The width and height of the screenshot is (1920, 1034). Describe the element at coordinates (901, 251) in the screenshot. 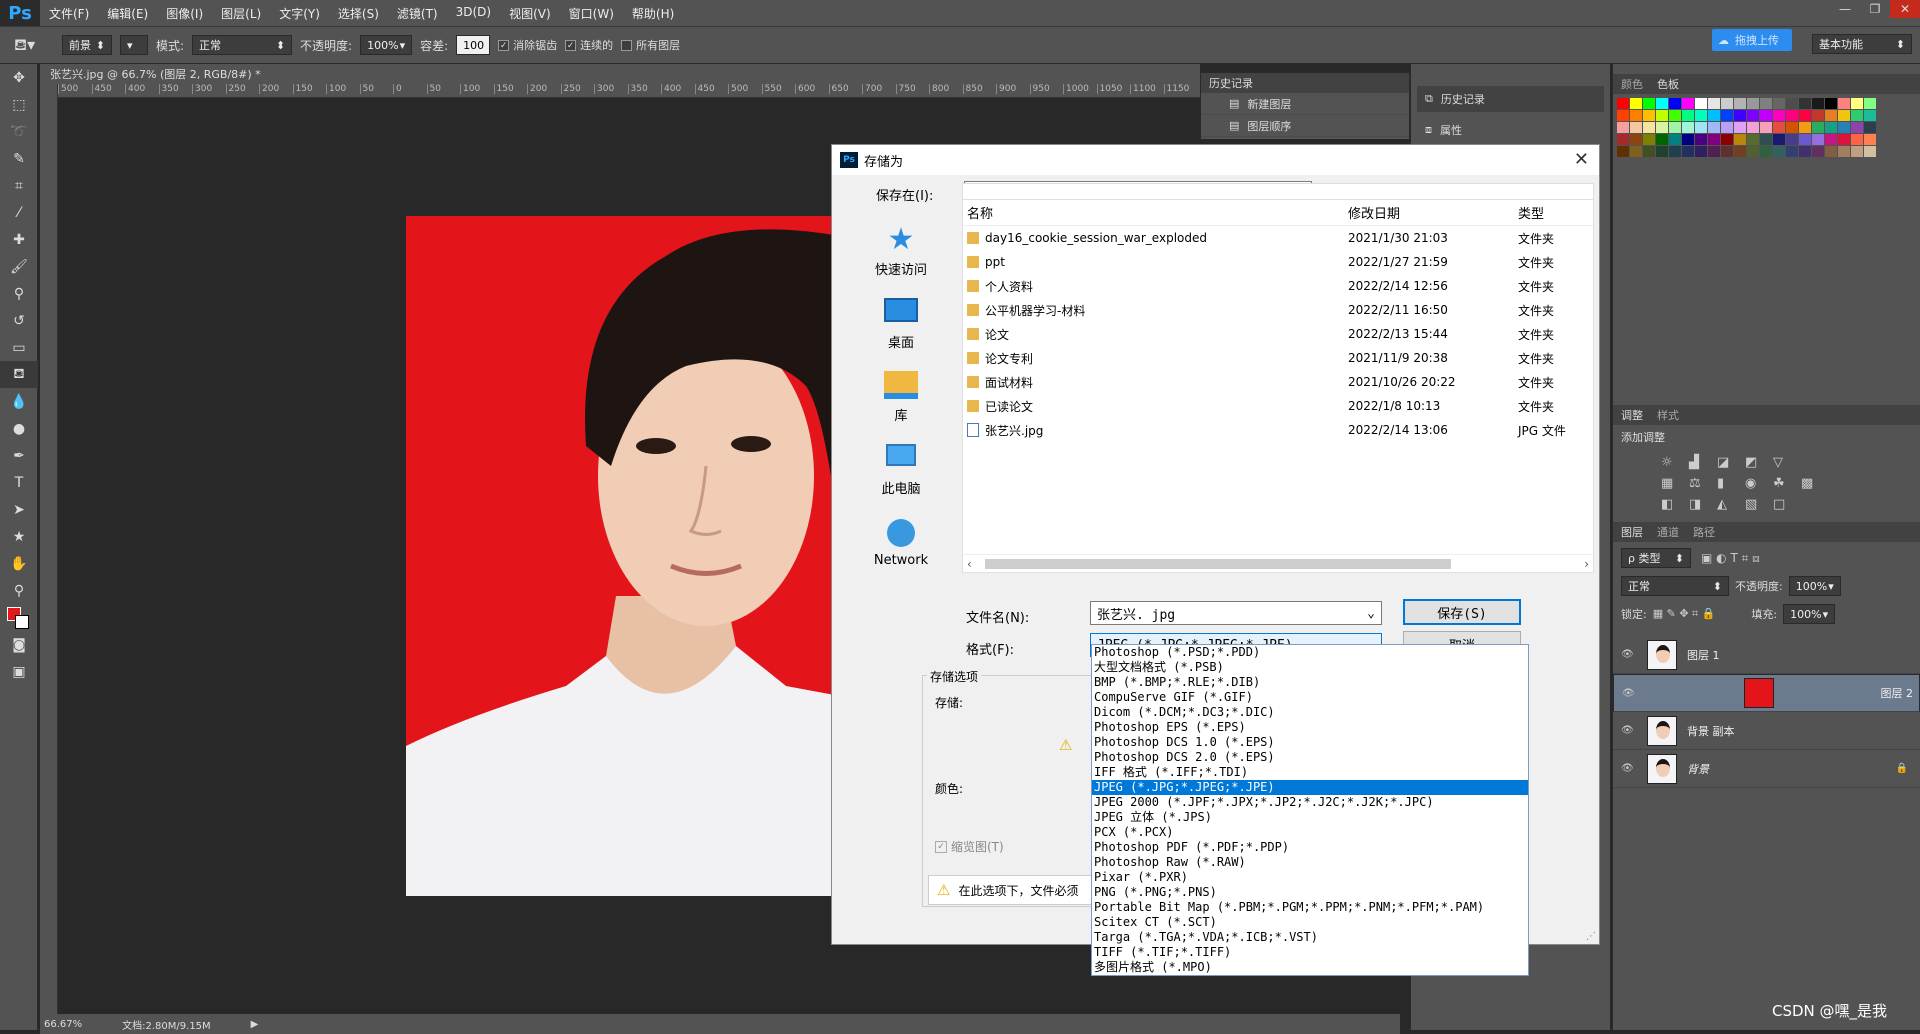

I see `nav-quick-access: ★ 快速访问` at that location.